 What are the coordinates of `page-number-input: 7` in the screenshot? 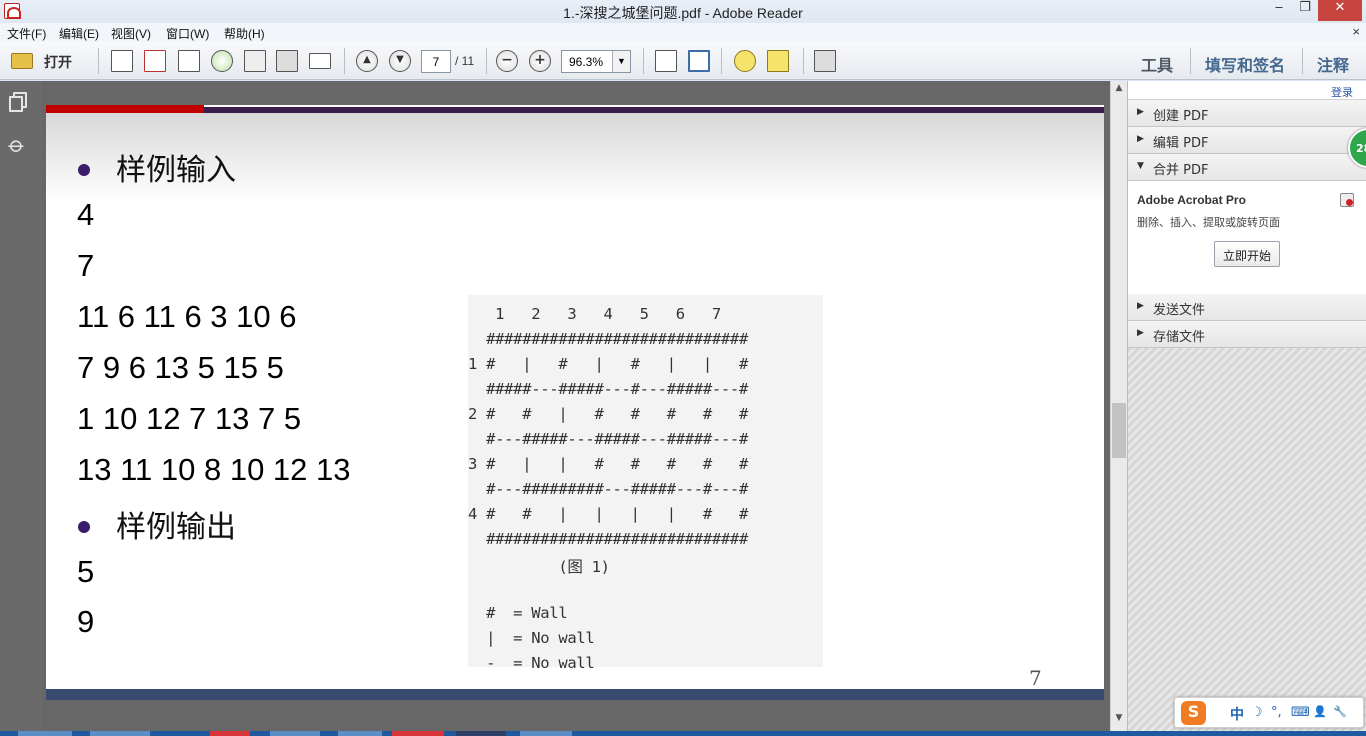 It's located at (436, 61).